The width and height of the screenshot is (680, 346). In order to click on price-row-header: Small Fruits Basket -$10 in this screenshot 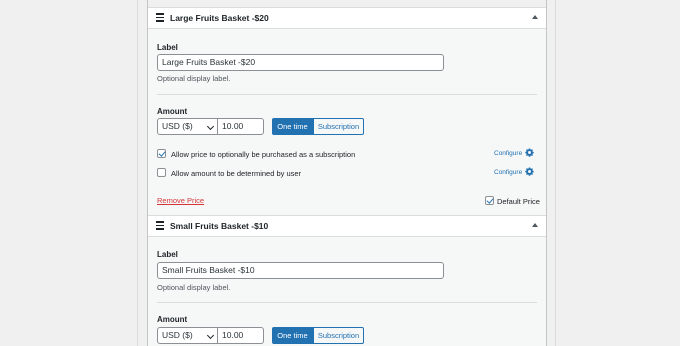, I will do `click(347, 226)`.